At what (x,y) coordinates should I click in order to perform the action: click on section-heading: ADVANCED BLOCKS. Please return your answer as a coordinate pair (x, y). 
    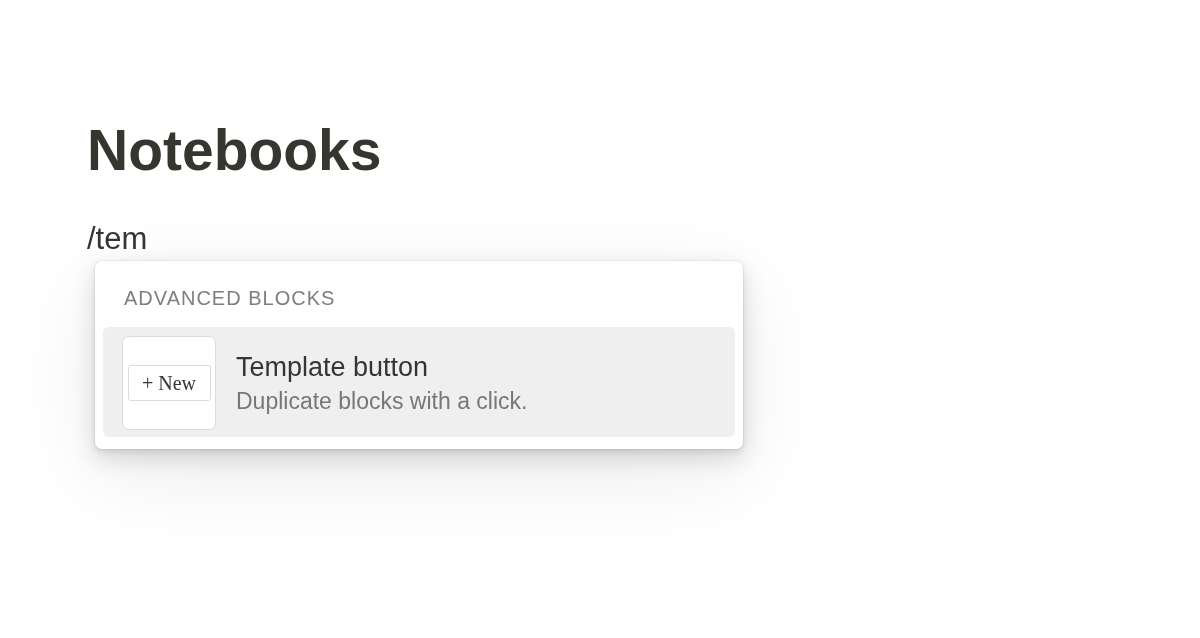
    Looking at the image, I should click on (229, 298).